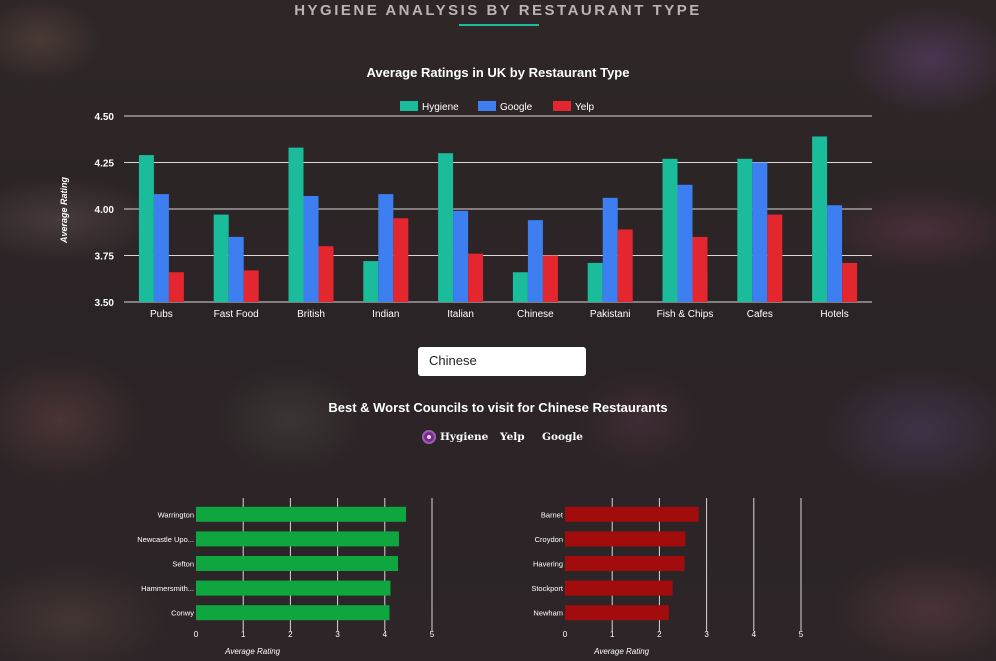 The width and height of the screenshot is (996, 661). Describe the element at coordinates (585, 107) in the screenshot. I see `legend-label-yelp: Yelp` at that location.